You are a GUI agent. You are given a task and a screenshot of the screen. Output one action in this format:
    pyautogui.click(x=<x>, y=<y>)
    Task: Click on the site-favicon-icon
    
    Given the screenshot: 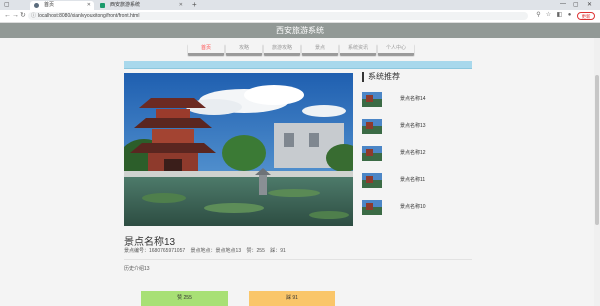 What is the action you would take?
    pyautogui.click(x=102, y=5)
    